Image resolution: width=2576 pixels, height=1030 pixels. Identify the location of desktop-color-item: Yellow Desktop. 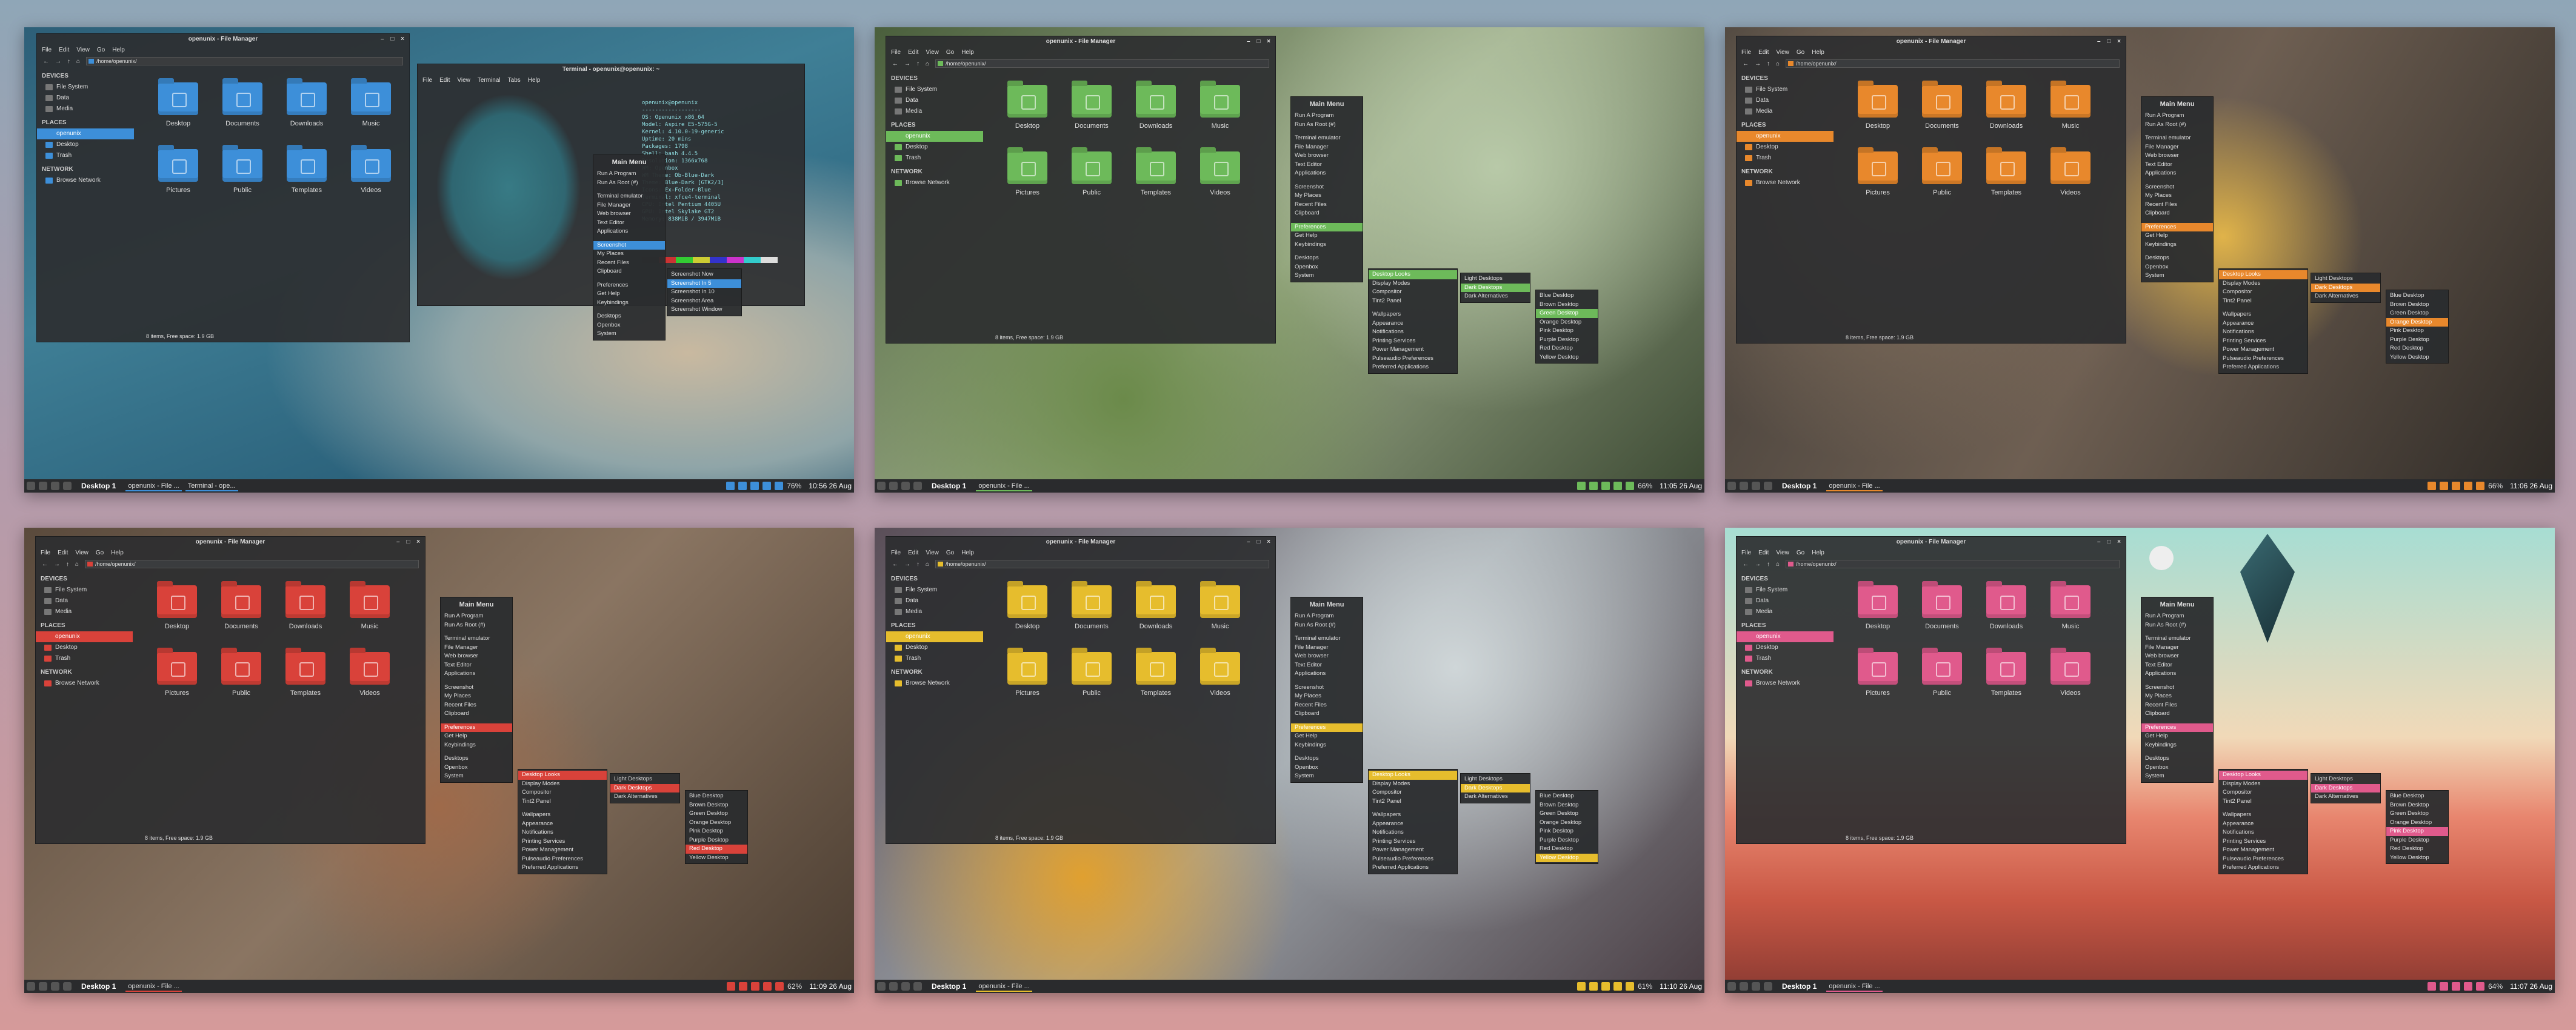
(1567, 857).